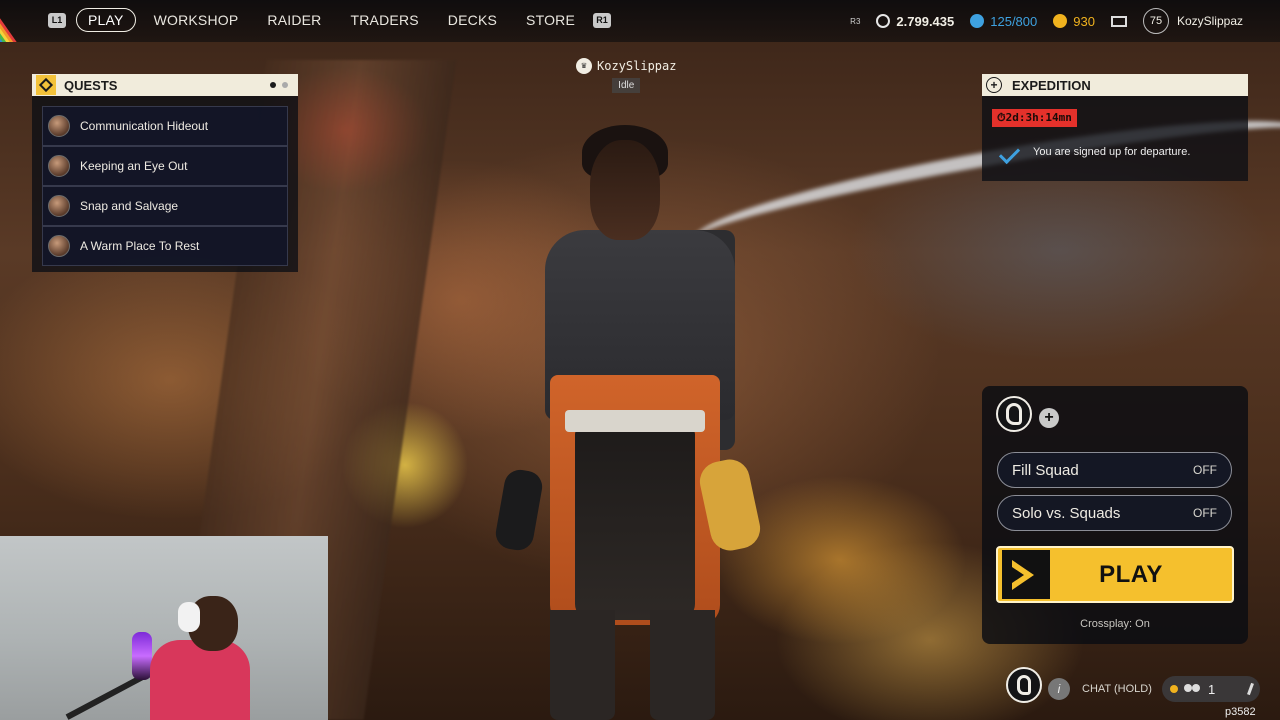 The height and width of the screenshot is (720, 1280). What do you see at coordinates (550, 20) in the screenshot?
I see `tab-store: STORE` at bounding box center [550, 20].